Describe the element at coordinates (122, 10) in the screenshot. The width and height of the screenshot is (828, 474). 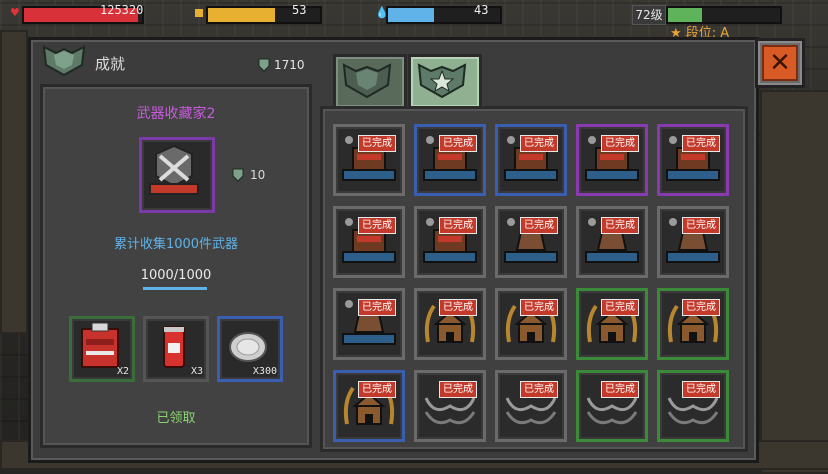
I see `health-value: 125320` at that location.